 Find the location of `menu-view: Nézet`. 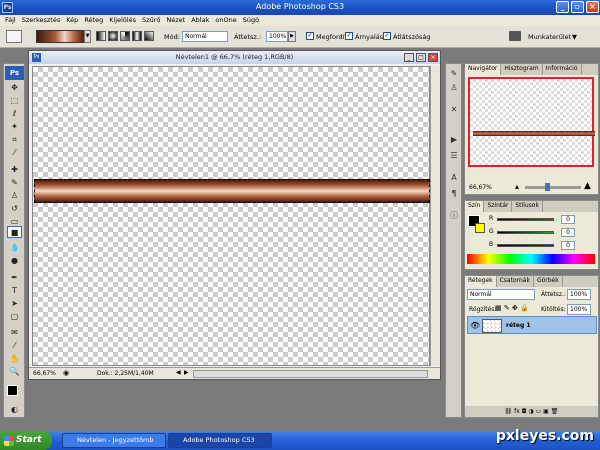

menu-view: Nézet is located at coordinates (175, 20).